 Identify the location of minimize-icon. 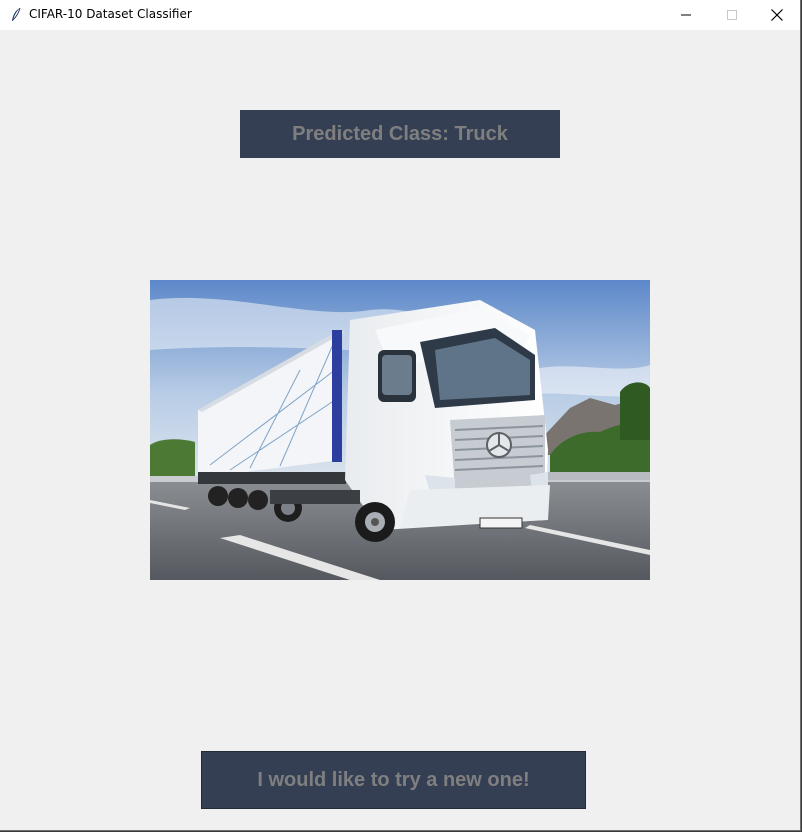
(686, 15).